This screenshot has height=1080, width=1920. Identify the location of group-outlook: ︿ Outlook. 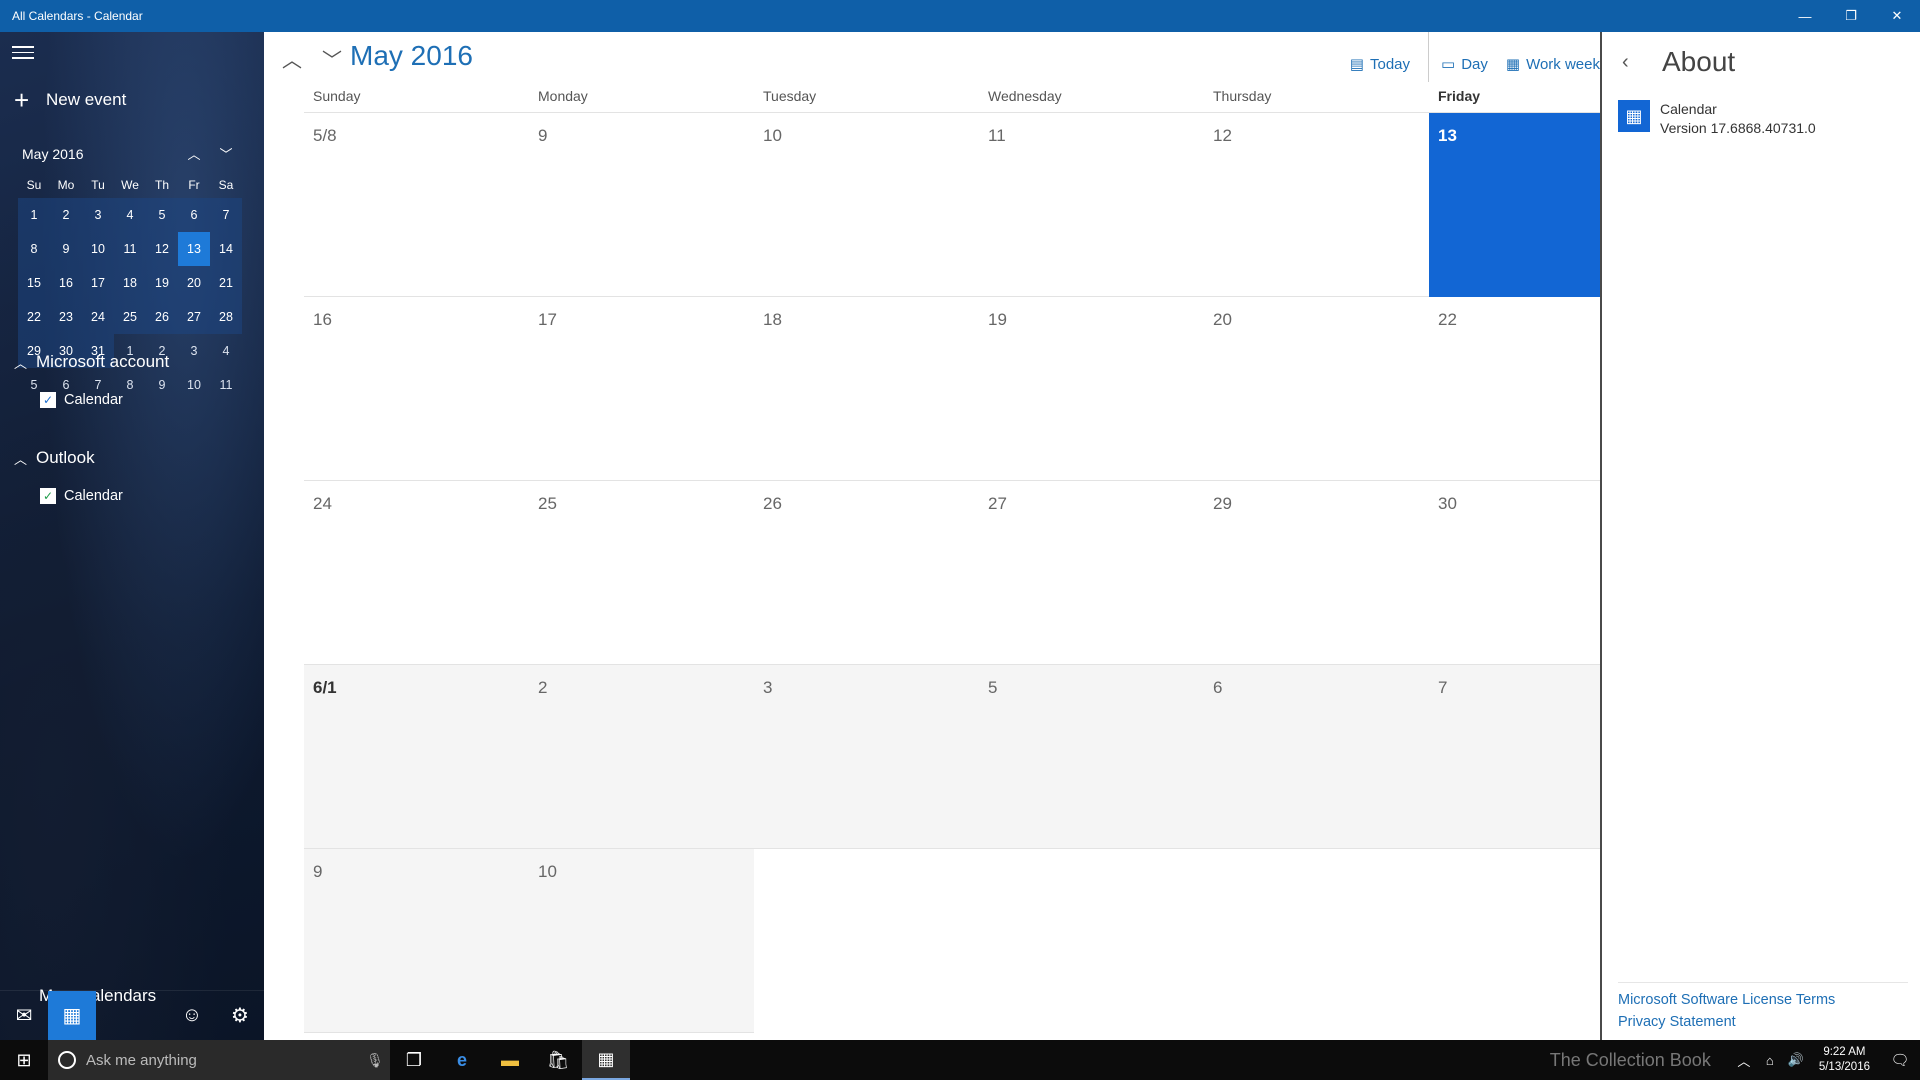
(54, 458).